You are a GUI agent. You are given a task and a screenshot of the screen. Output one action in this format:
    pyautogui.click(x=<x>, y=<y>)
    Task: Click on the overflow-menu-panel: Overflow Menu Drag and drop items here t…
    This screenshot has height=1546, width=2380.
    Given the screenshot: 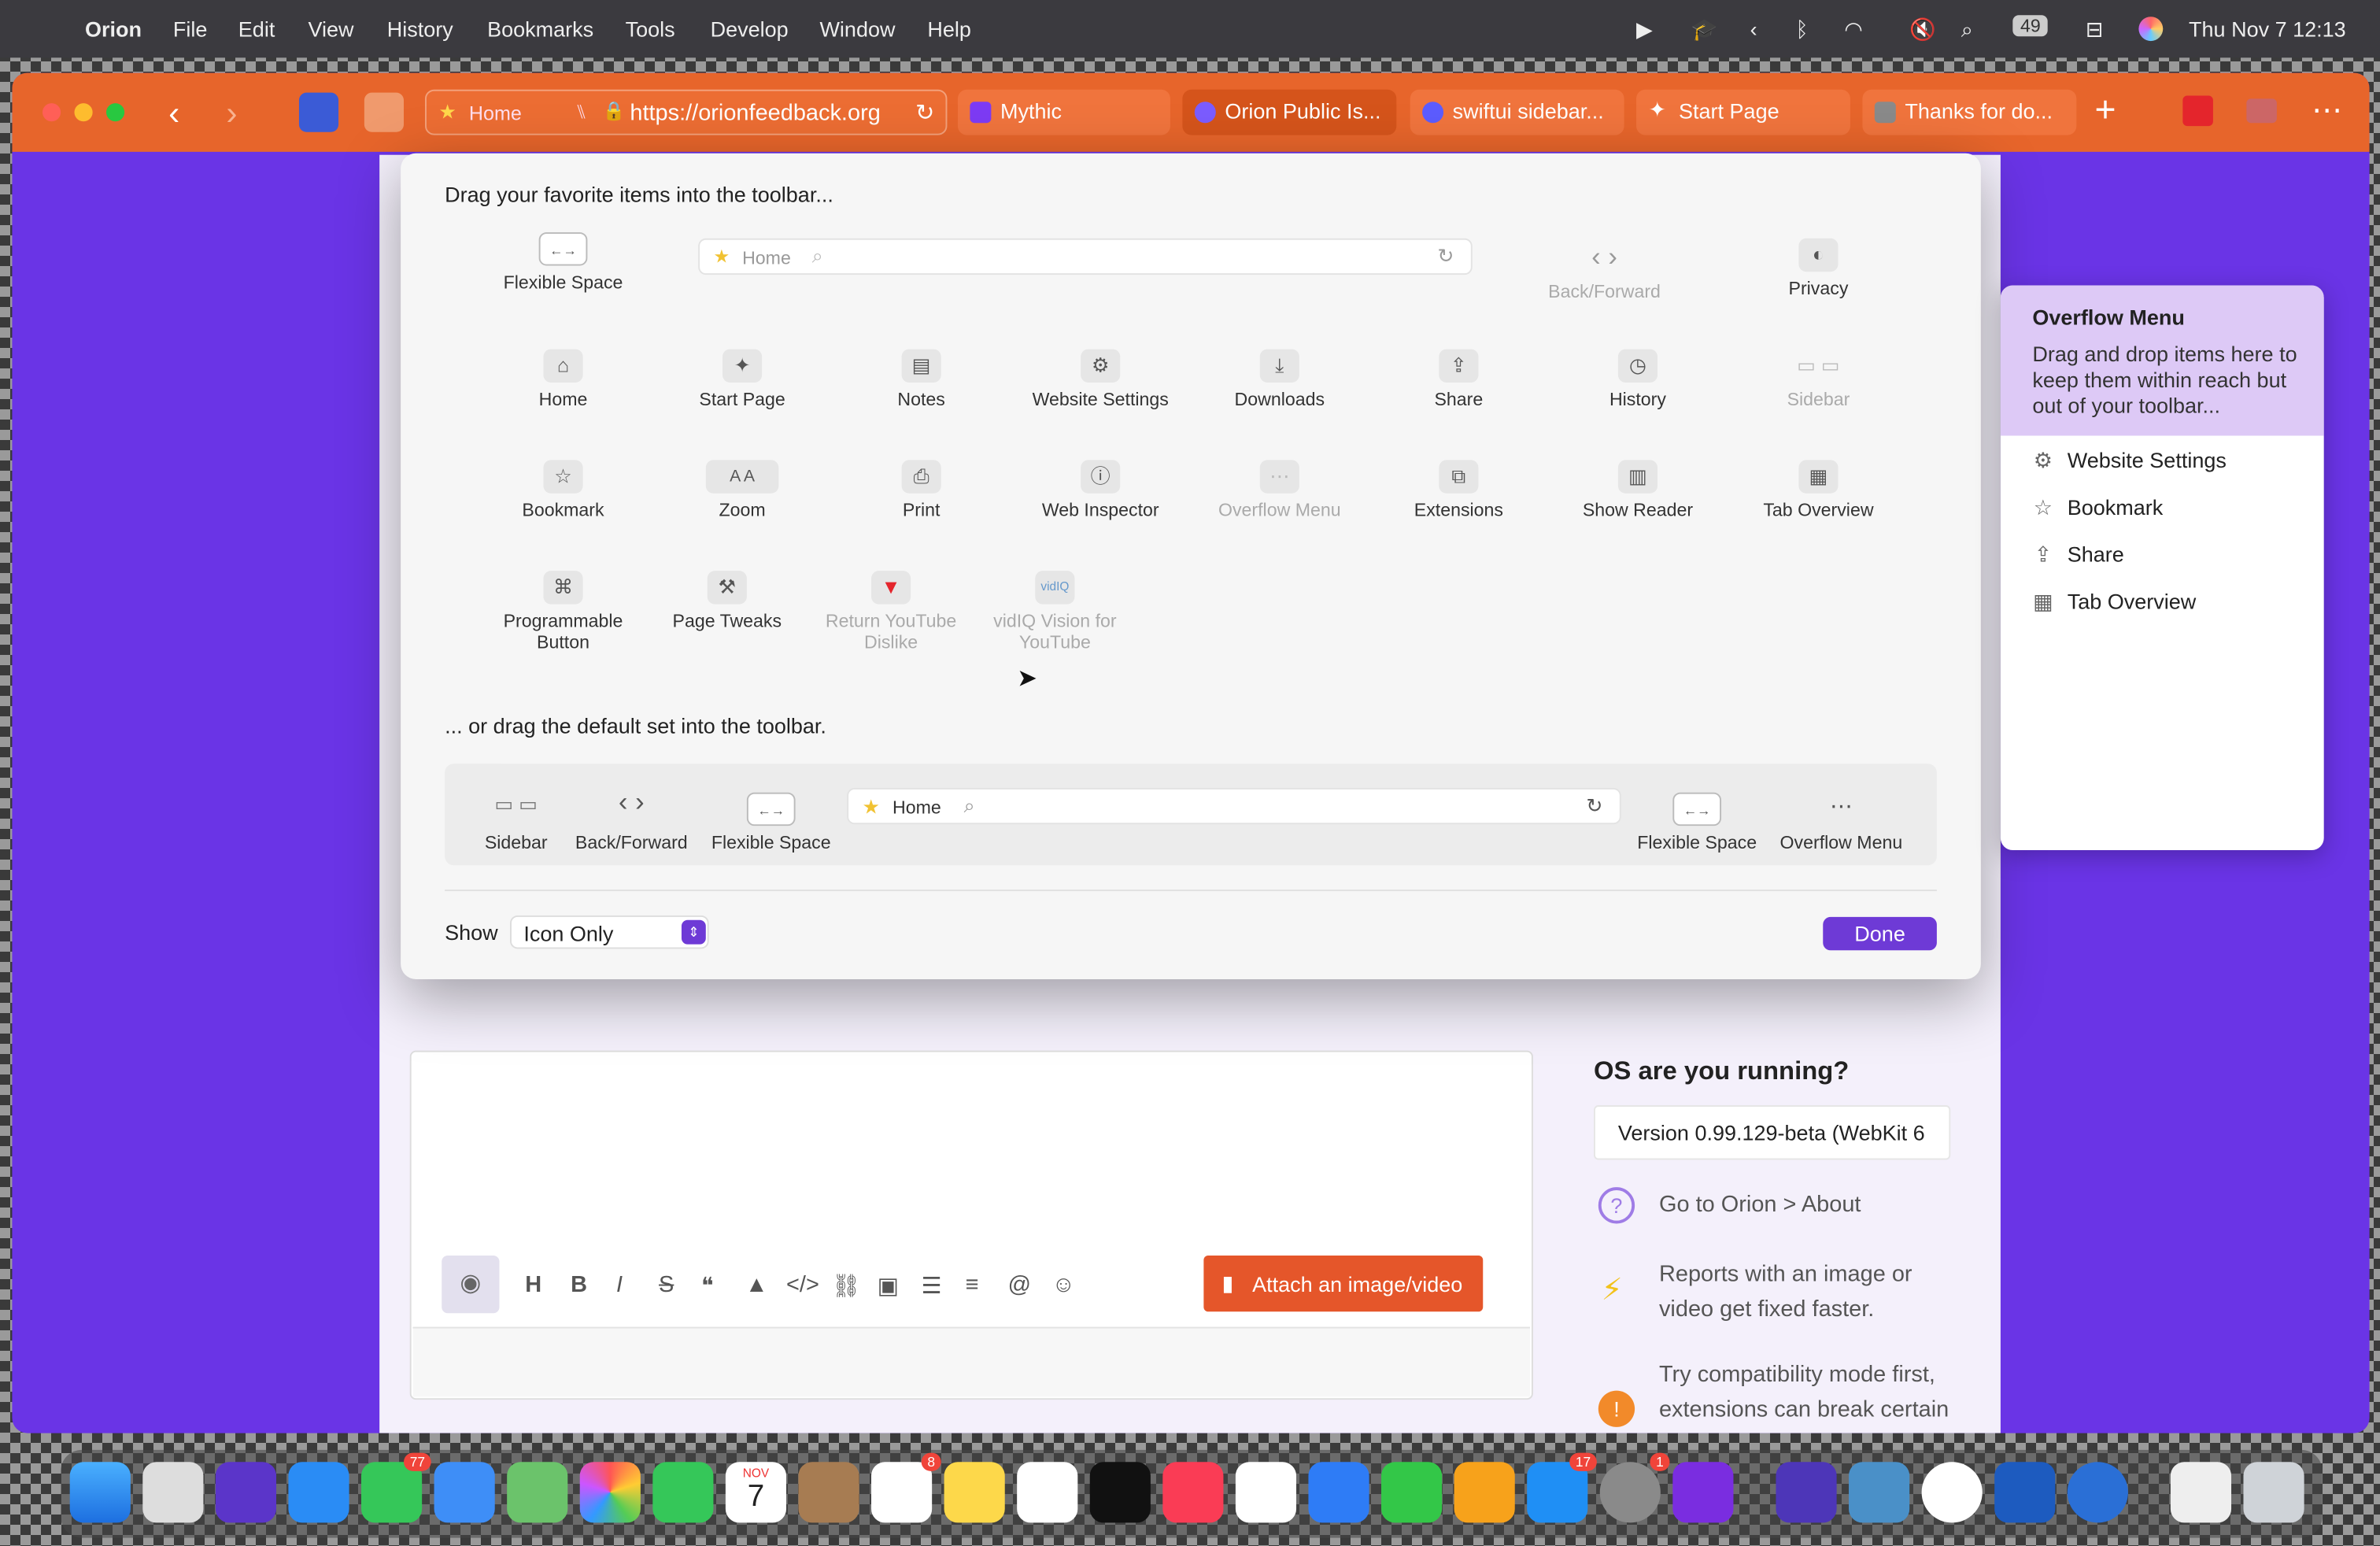 What is the action you would take?
    pyautogui.click(x=2162, y=568)
    